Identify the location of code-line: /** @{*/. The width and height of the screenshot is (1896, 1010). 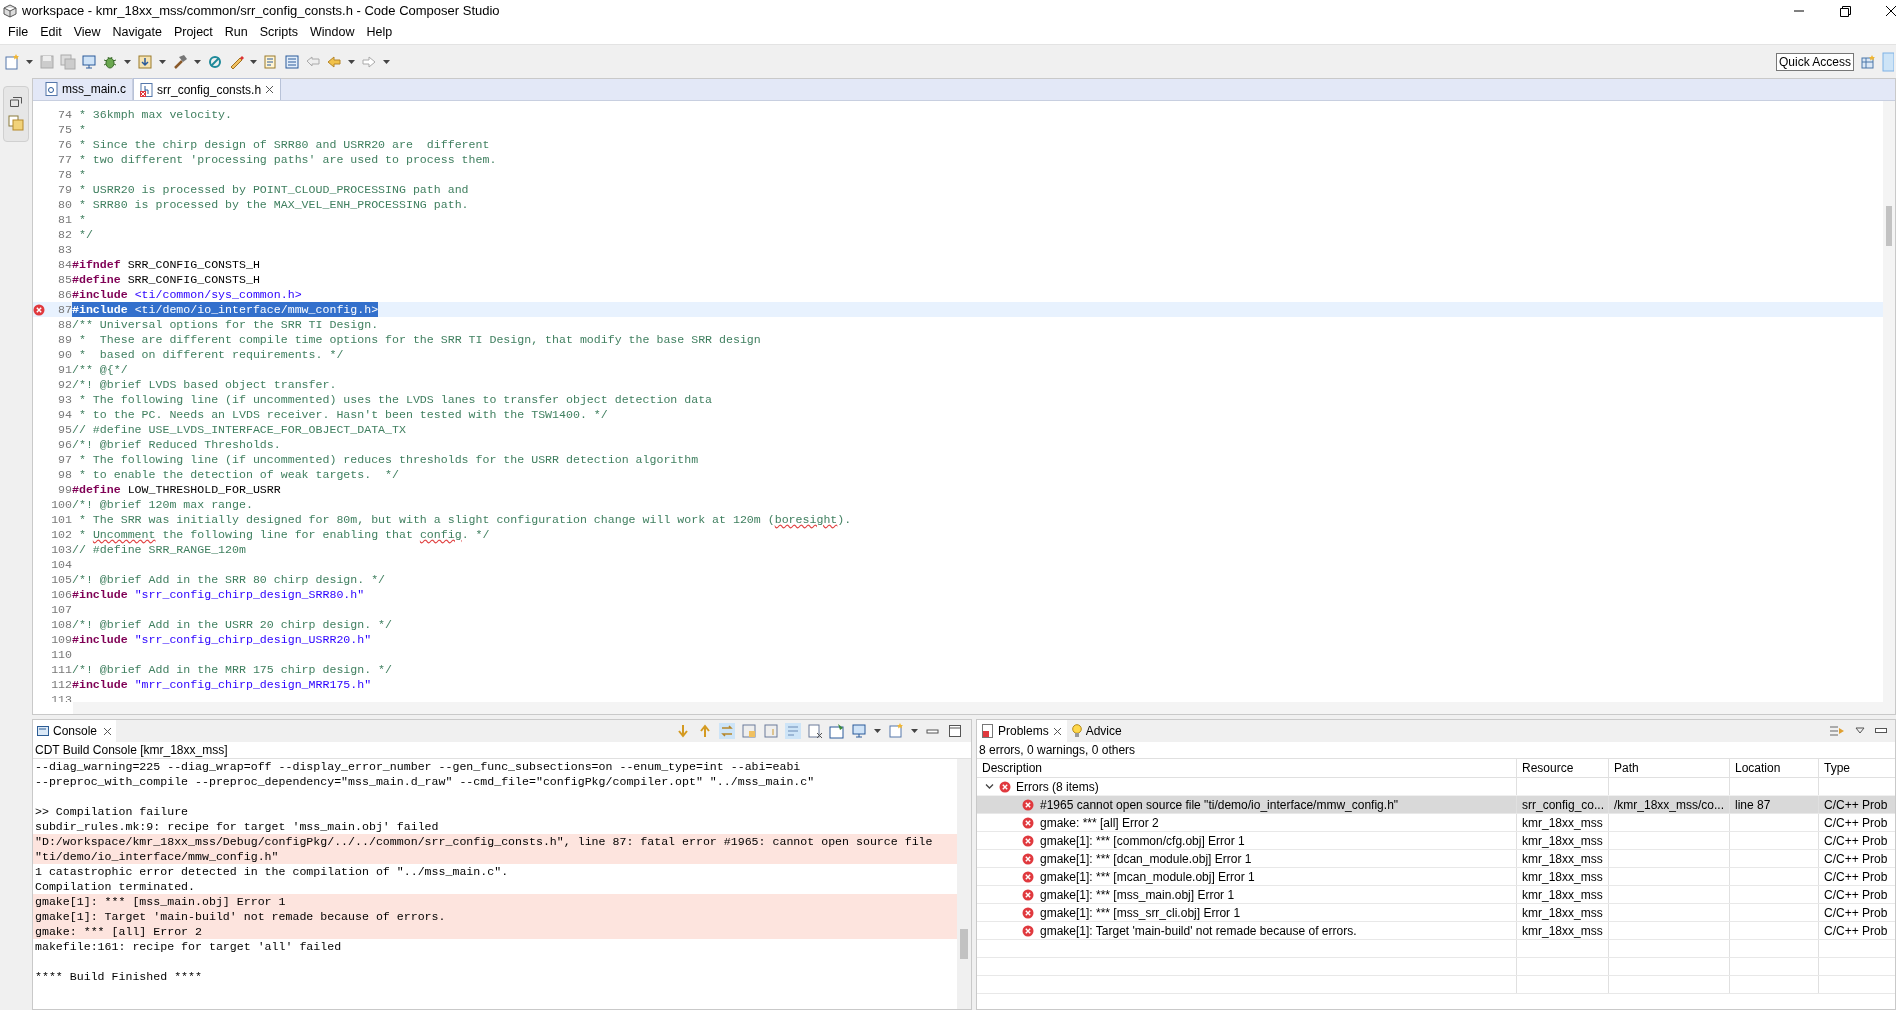
(100, 369).